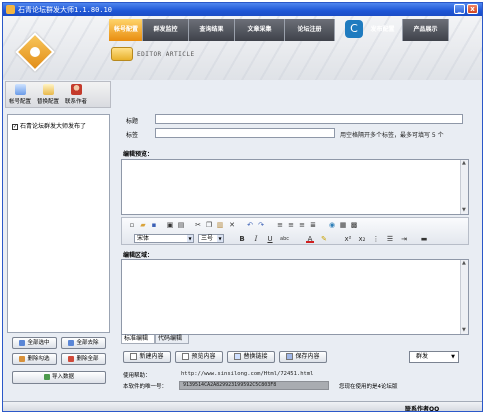 The image size is (485, 414). I want to click on editor-area: ▲ ▼, so click(295, 297).